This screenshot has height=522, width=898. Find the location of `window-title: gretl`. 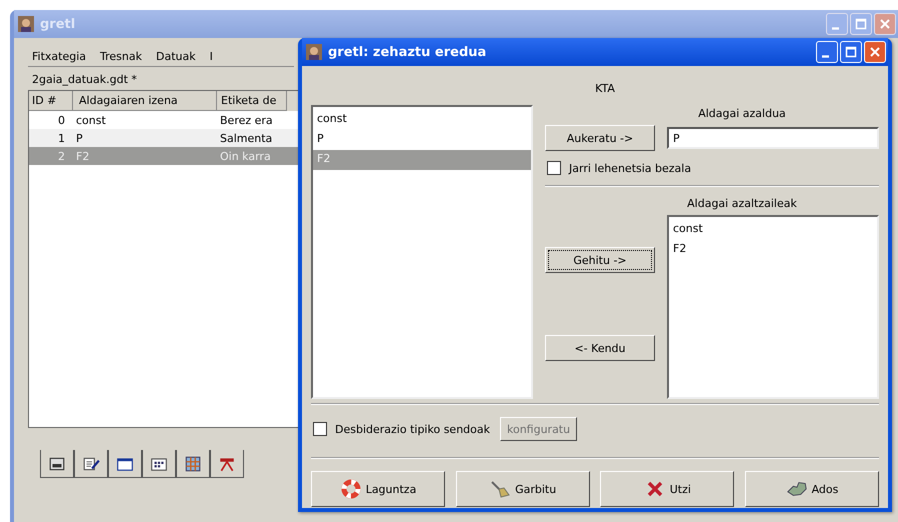

window-title: gretl is located at coordinates (58, 24).